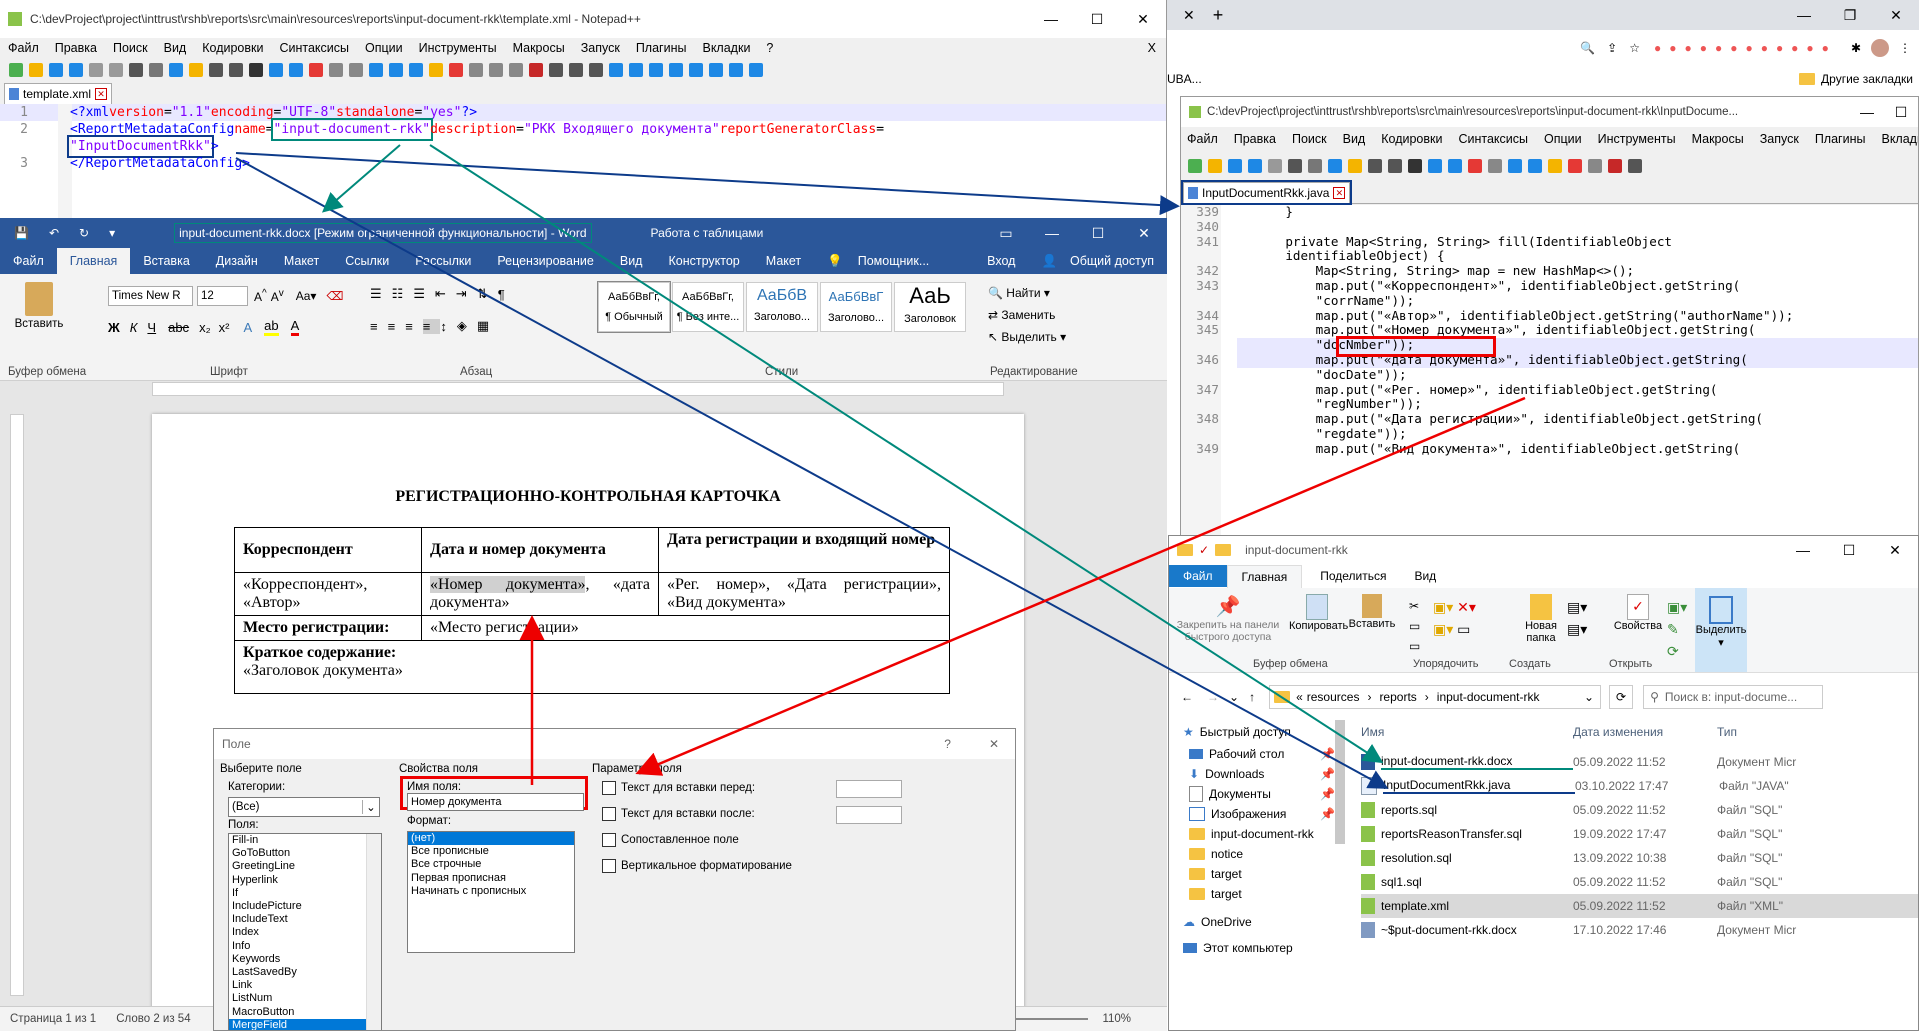 The width and height of the screenshot is (1919, 1031). What do you see at coordinates (516, 70) in the screenshot?
I see `monitor-icon` at bounding box center [516, 70].